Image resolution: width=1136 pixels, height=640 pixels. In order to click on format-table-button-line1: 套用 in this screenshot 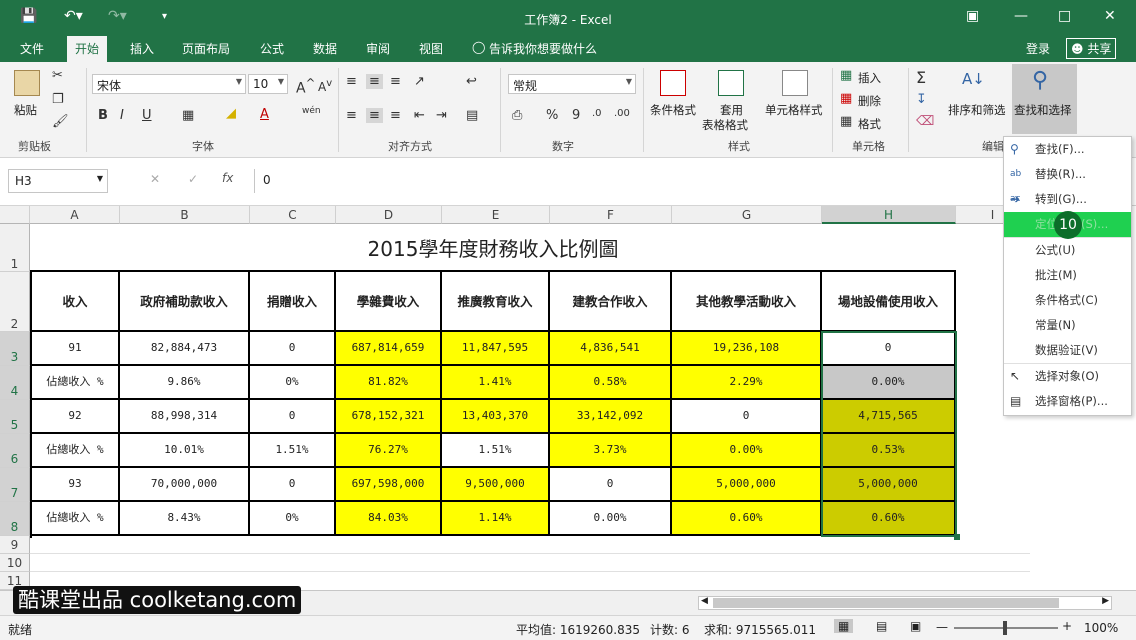, I will do `click(731, 110)`.